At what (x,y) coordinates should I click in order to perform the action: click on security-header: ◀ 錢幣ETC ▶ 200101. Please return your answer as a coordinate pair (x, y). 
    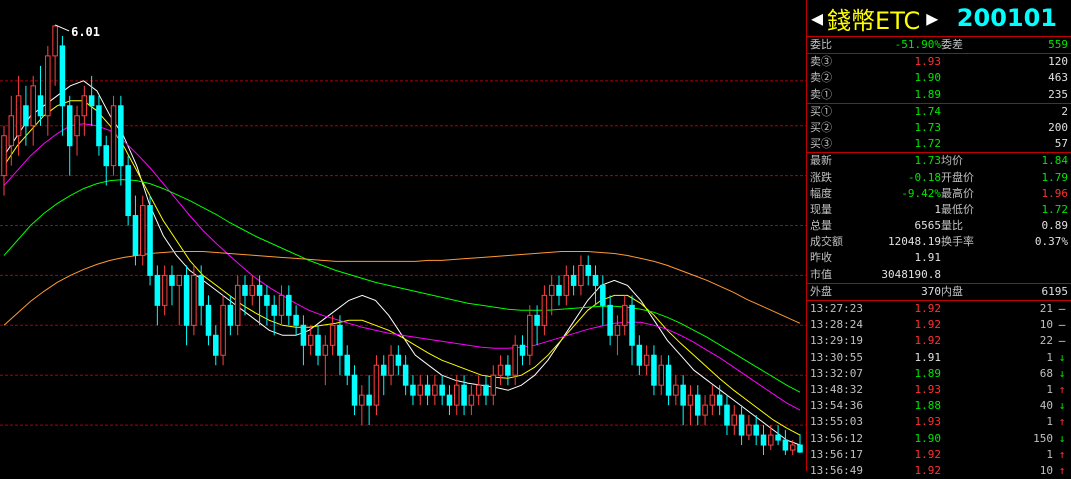
    Looking at the image, I should click on (939, 18).